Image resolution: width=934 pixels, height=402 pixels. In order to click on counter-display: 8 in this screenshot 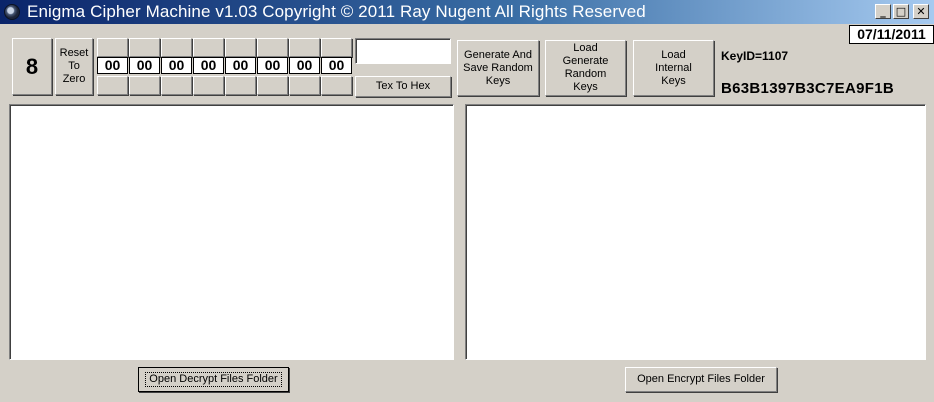, I will do `click(32, 66)`.